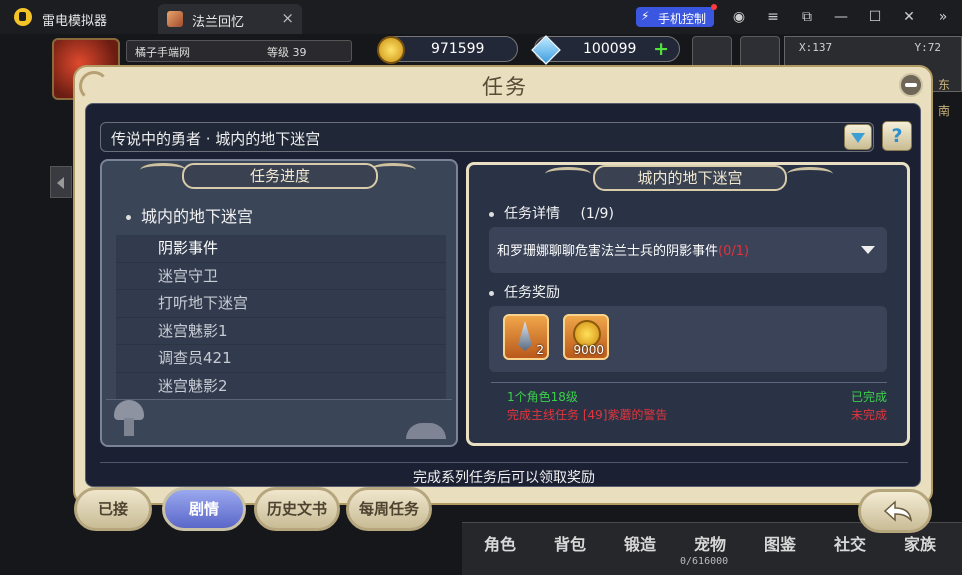 This screenshot has width=962, height=575. What do you see at coordinates (734, 251) in the screenshot?
I see `quest-step-progress: (0/1)` at bounding box center [734, 251].